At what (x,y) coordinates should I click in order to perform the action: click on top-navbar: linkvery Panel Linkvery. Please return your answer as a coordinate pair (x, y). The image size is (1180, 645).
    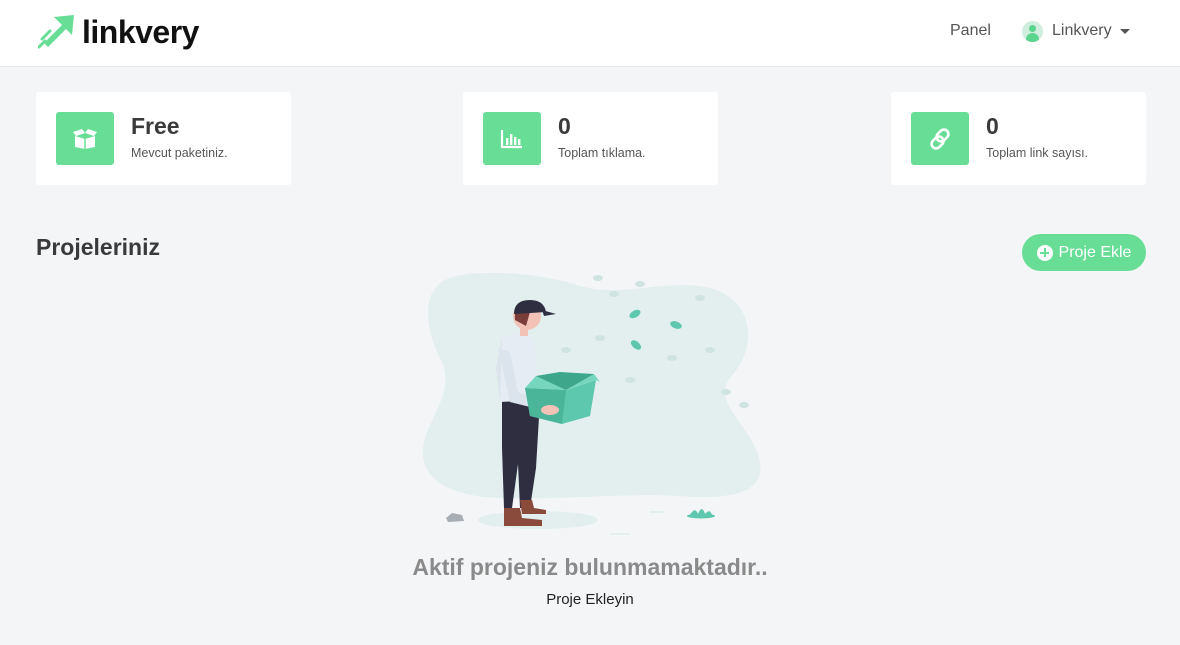
    Looking at the image, I should click on (590, 33).